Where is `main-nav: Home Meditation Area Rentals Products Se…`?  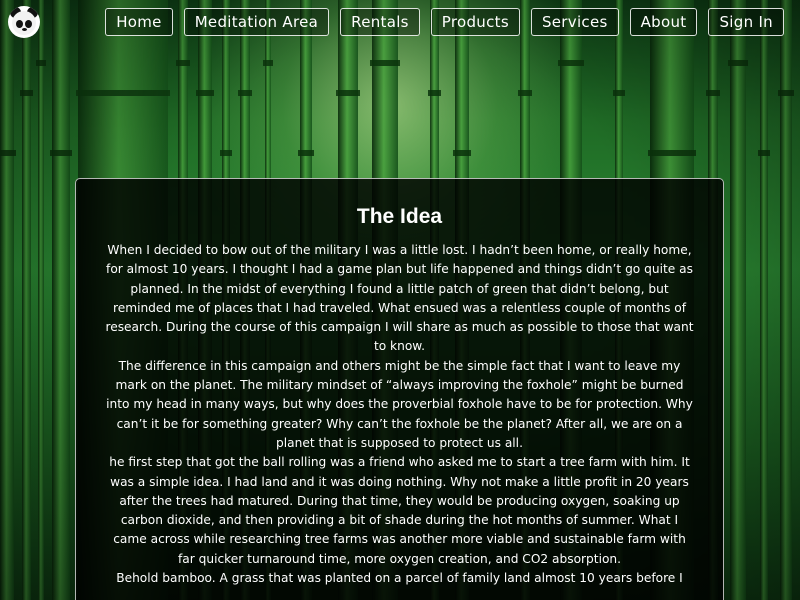
main-nav: Home Meditation Area Rentals Products Se… is located at coordinates (444, 22).